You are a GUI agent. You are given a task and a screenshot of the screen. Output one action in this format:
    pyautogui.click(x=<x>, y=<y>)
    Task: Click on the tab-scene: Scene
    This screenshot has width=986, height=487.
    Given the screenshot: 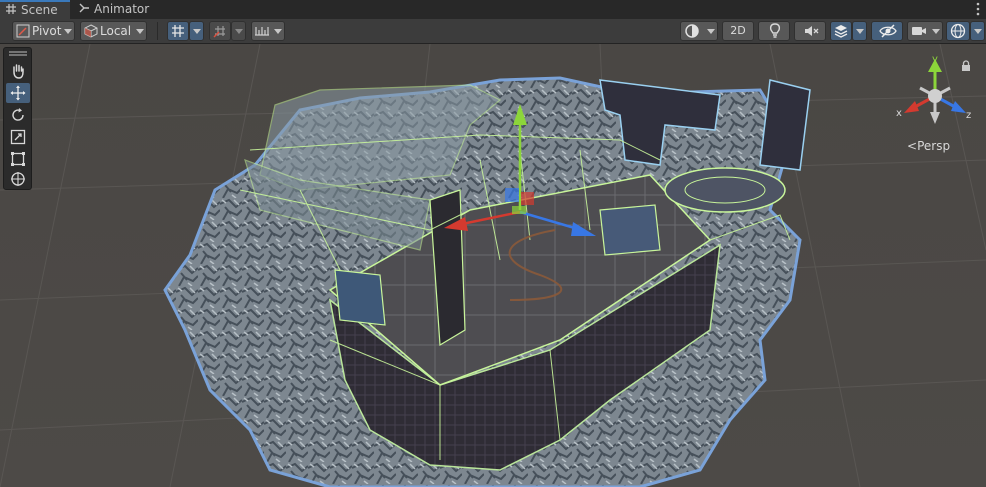 What is the action you would take?
    pyautogui.click(x=35, y=9)
    